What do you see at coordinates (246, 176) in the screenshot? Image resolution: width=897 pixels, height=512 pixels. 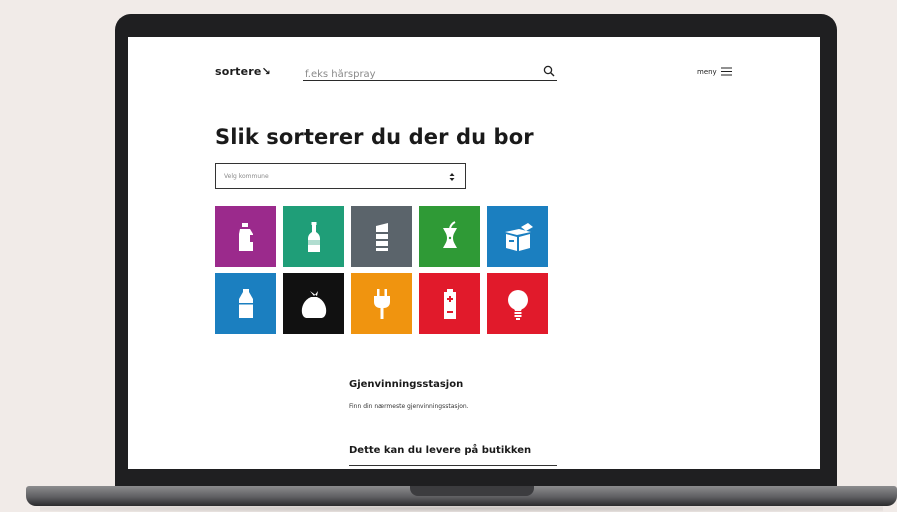 I see `municipality-select-value: Velg kommune` at bounding box center [246, 176].